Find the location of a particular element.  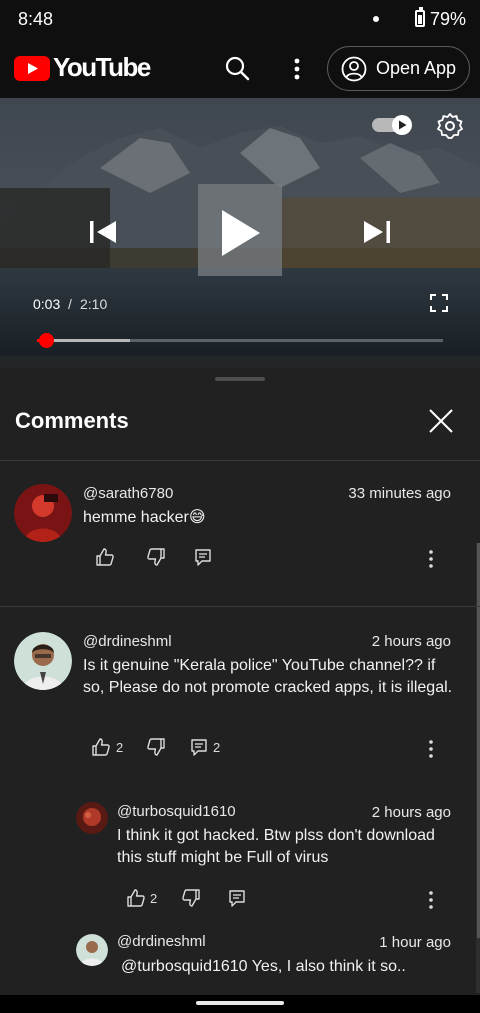

account-icon is located at coordinates (354, 69).